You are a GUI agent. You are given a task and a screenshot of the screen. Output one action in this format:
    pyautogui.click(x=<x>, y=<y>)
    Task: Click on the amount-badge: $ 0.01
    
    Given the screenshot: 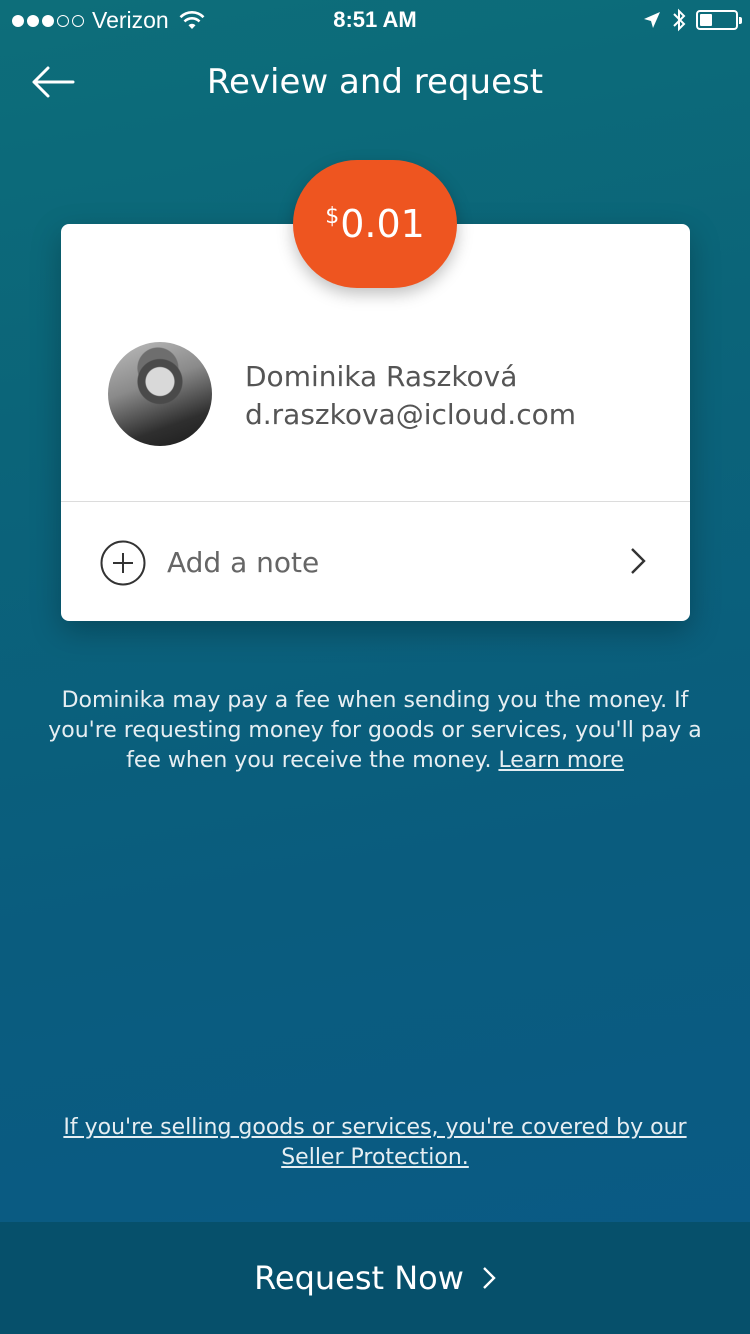 What is the action you would take?
    pyautogui.click(x=375, y=224)
    